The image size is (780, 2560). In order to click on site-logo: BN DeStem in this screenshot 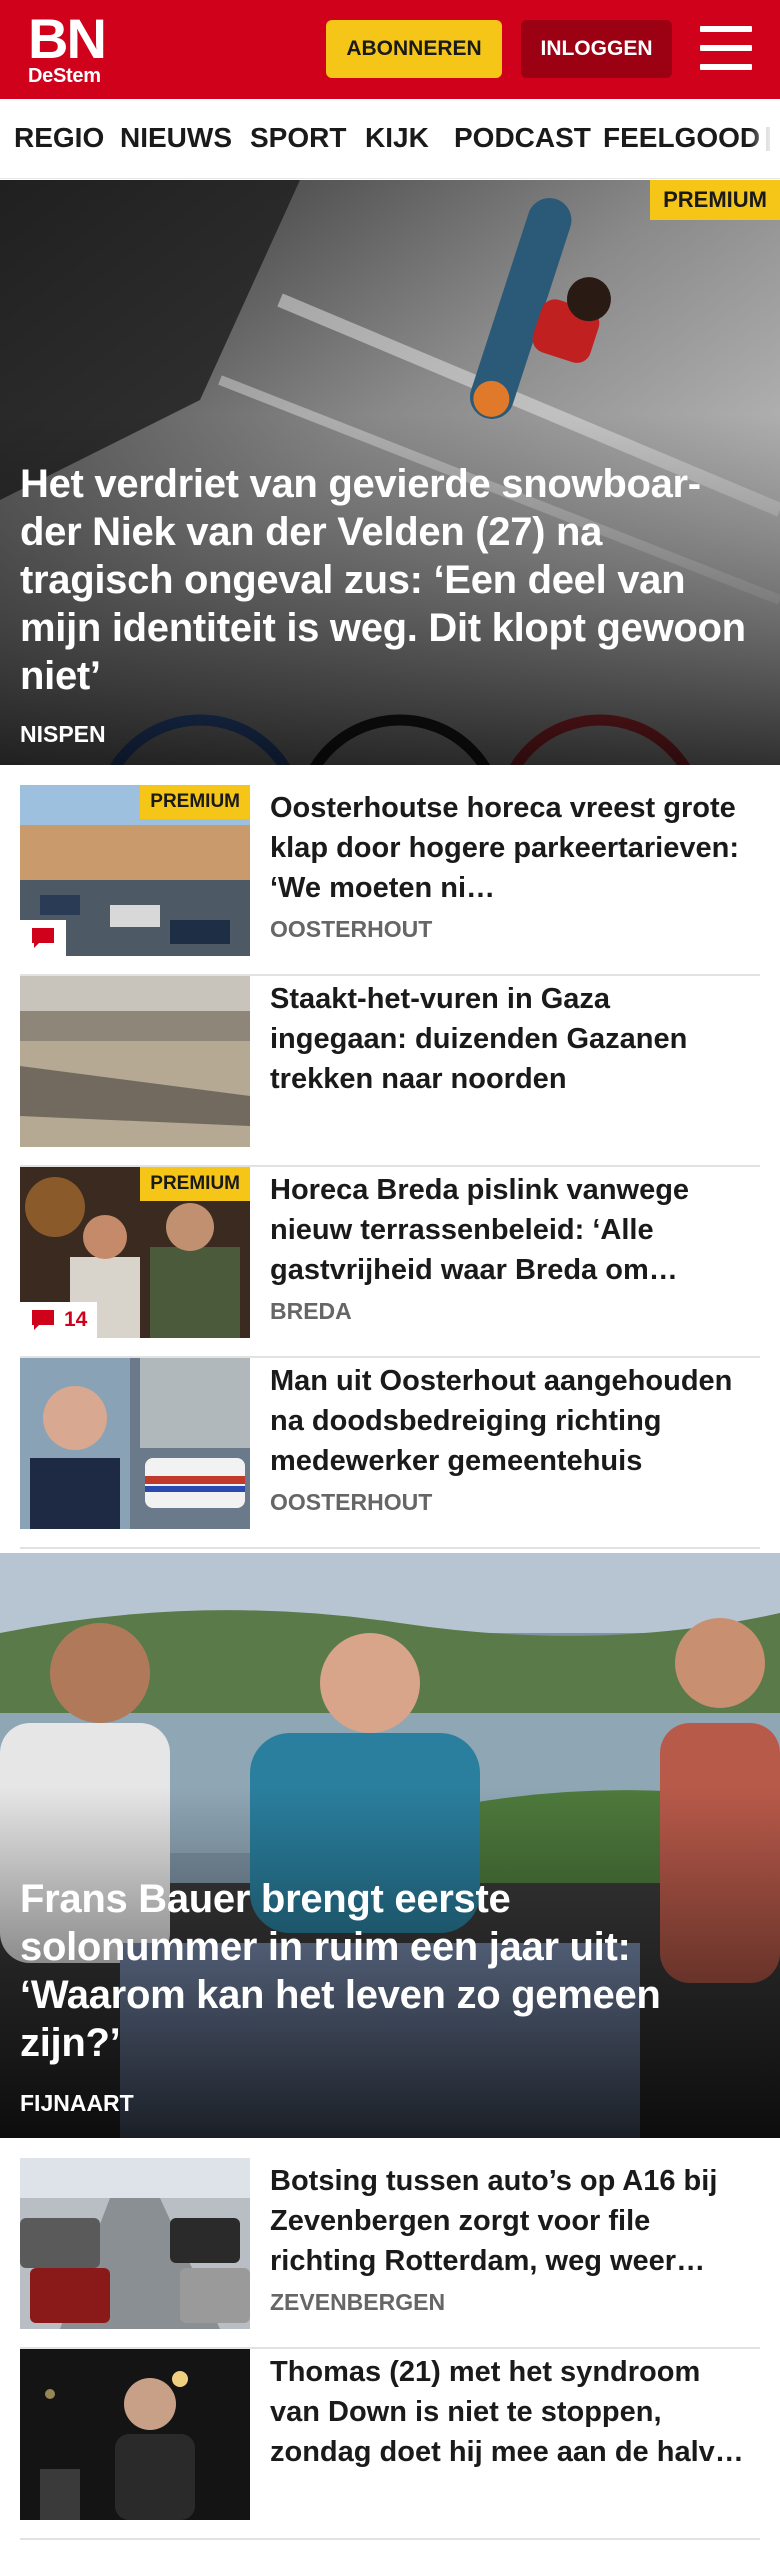, I will do `click(67, 47)`.